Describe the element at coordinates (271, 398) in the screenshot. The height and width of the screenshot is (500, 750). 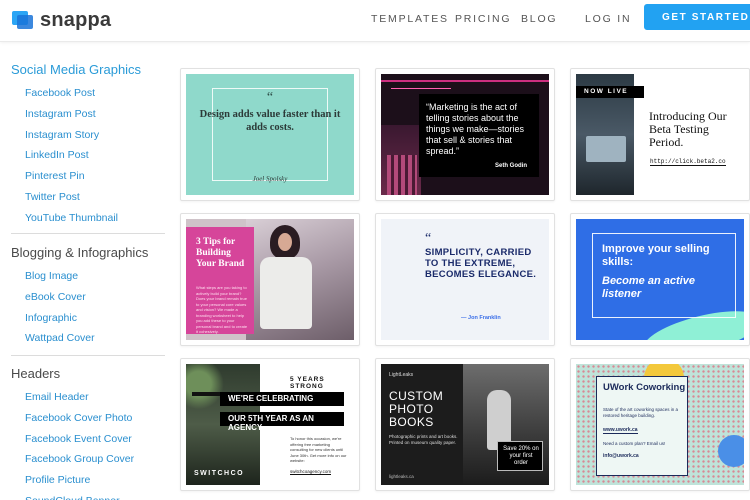
I see `banner-text: WE'RE CELEBRATING` at that location.